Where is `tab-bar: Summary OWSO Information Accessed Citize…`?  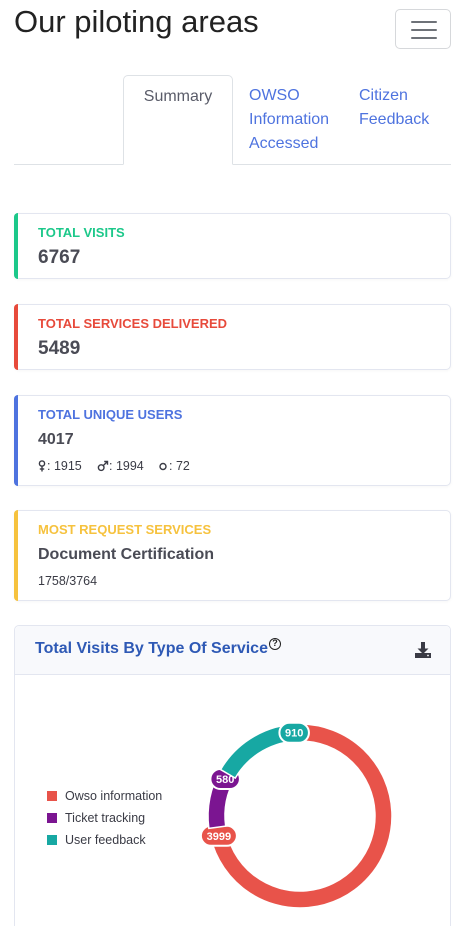
tab-bar: Summary OWSO Information Accessed Citize… is located at coordinates (232, 120).